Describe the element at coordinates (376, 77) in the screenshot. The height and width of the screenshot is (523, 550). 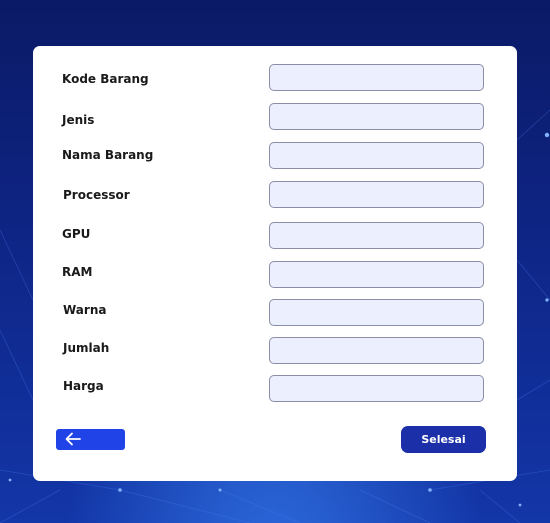
I see `kode-barang-input` at that location.